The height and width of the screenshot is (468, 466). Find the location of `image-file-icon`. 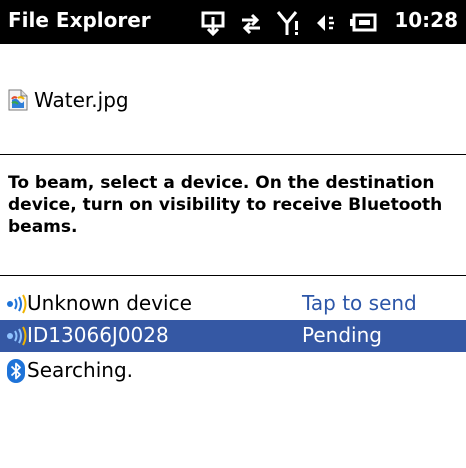

image-file-icon is located at coordinates (18, 100).